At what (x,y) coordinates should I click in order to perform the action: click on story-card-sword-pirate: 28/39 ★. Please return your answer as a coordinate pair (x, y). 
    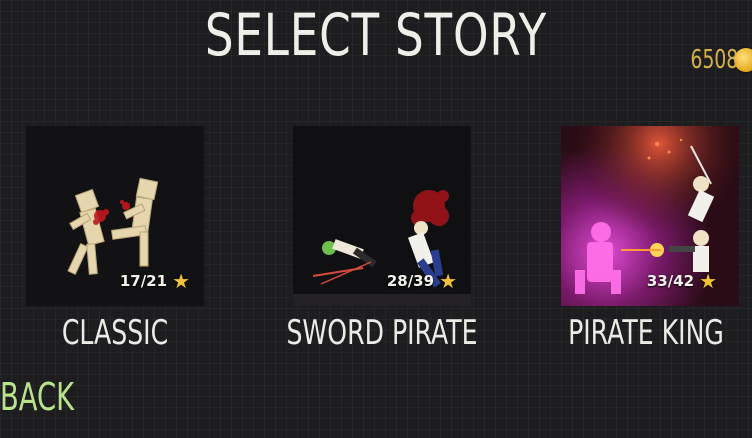
    Looking at the image, I should click on (382, 216).